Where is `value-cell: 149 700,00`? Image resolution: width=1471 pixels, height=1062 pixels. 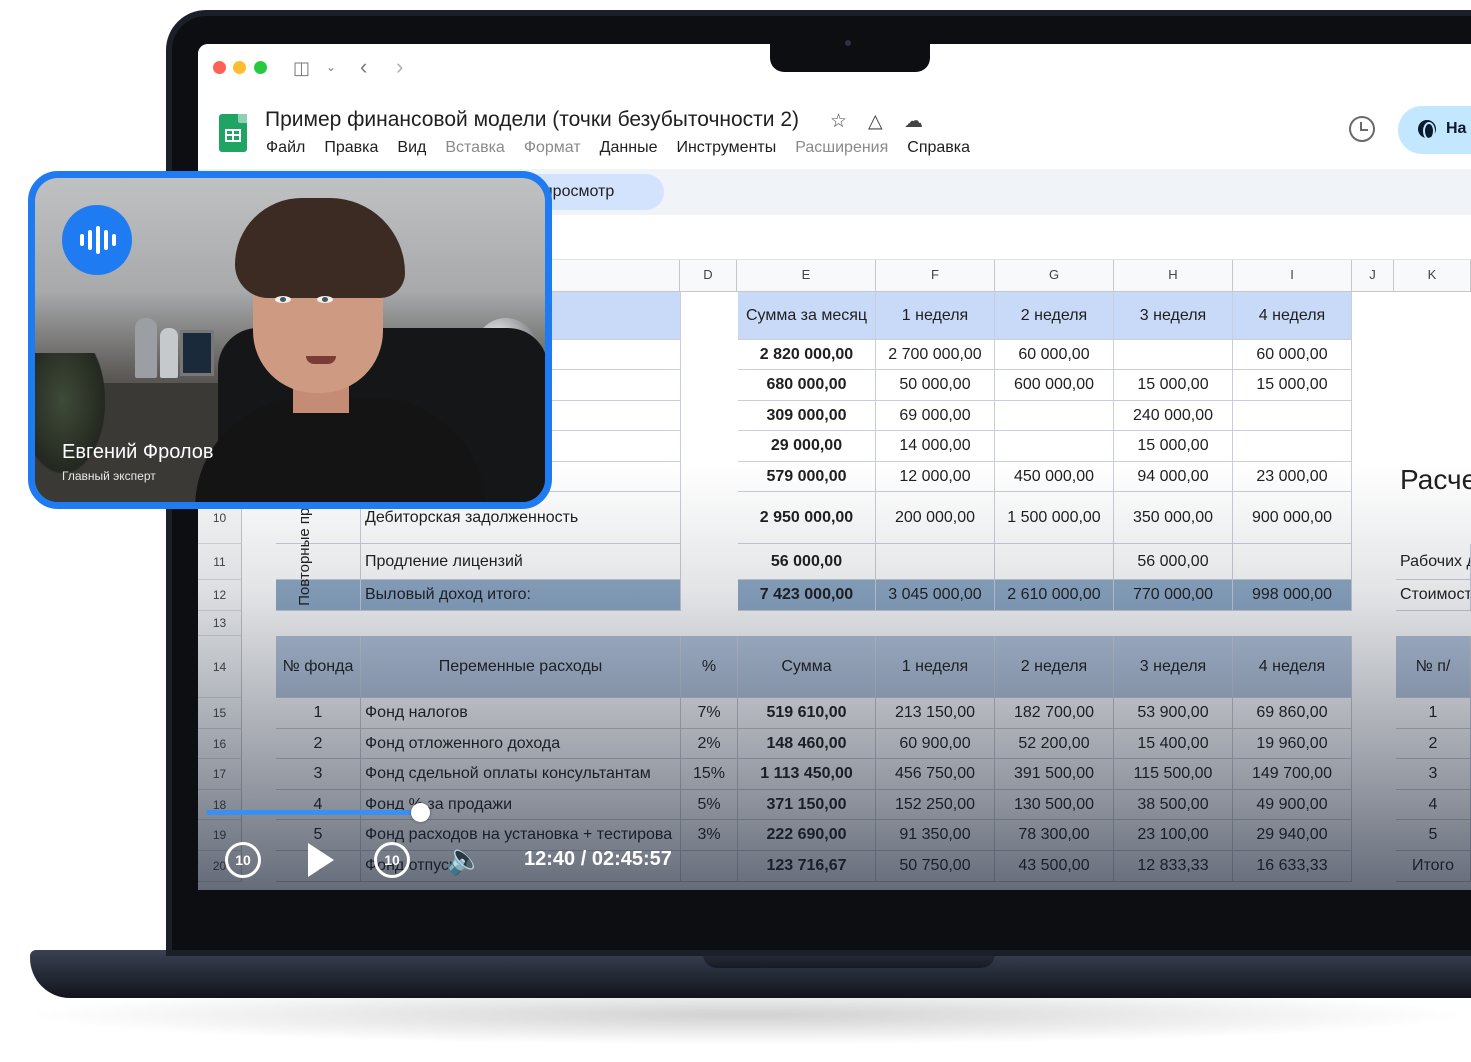 value-cell: 149 700,00 is located at coordinates (1292, 774).